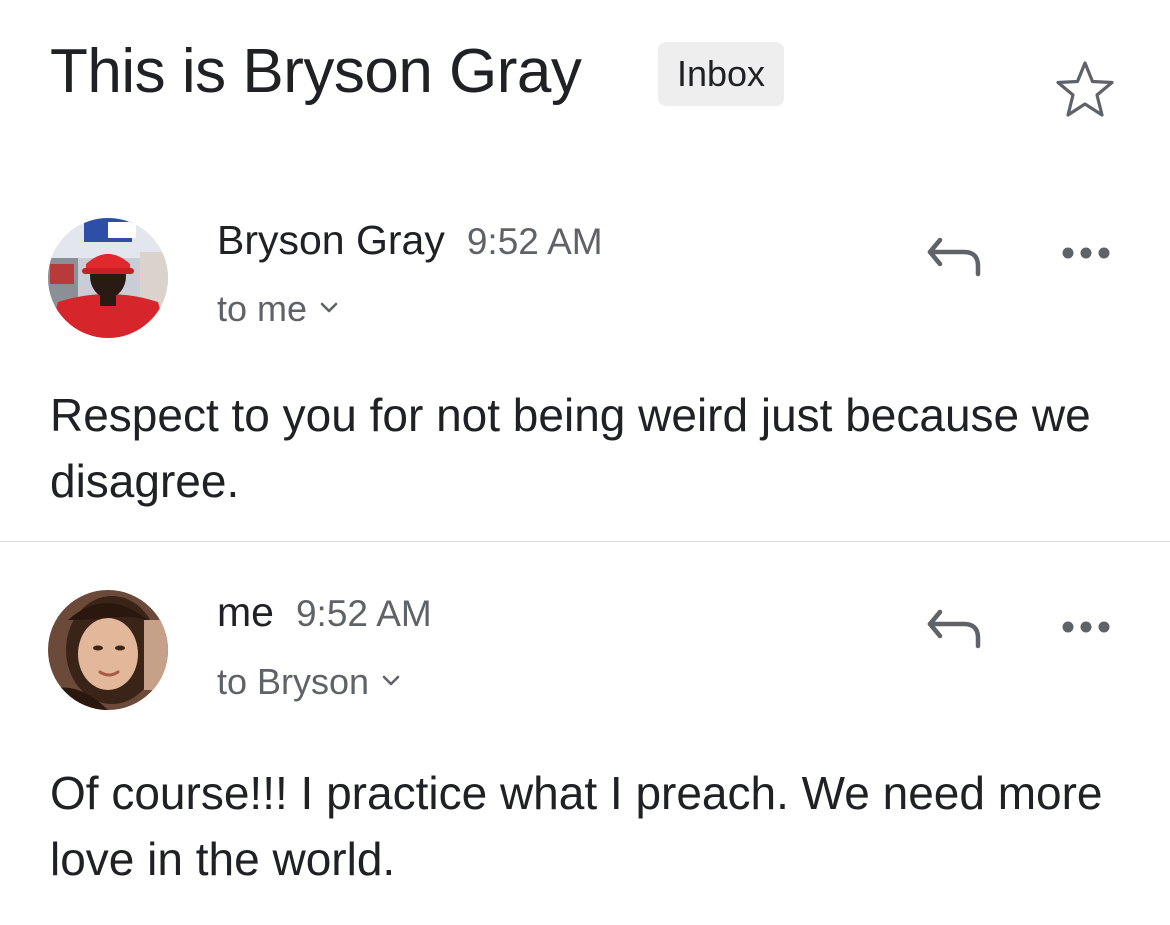 Image resolution: width=1170 pixels, height=925 pixels. I want to click on sender-name: me, so click(245, 612).